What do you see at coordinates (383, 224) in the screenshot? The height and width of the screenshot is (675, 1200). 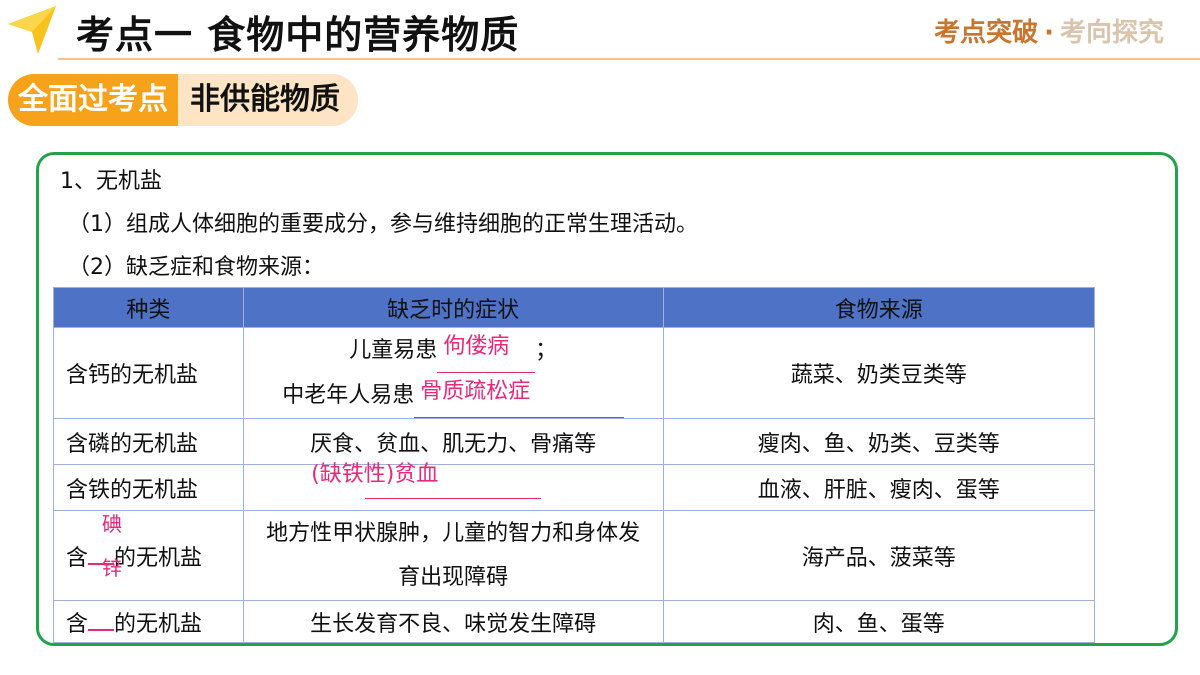 I see `point-1: （1）组成人体细胞的重要成分，参与维持细胞的正常生理活动。` at bounding box center [383, 224].